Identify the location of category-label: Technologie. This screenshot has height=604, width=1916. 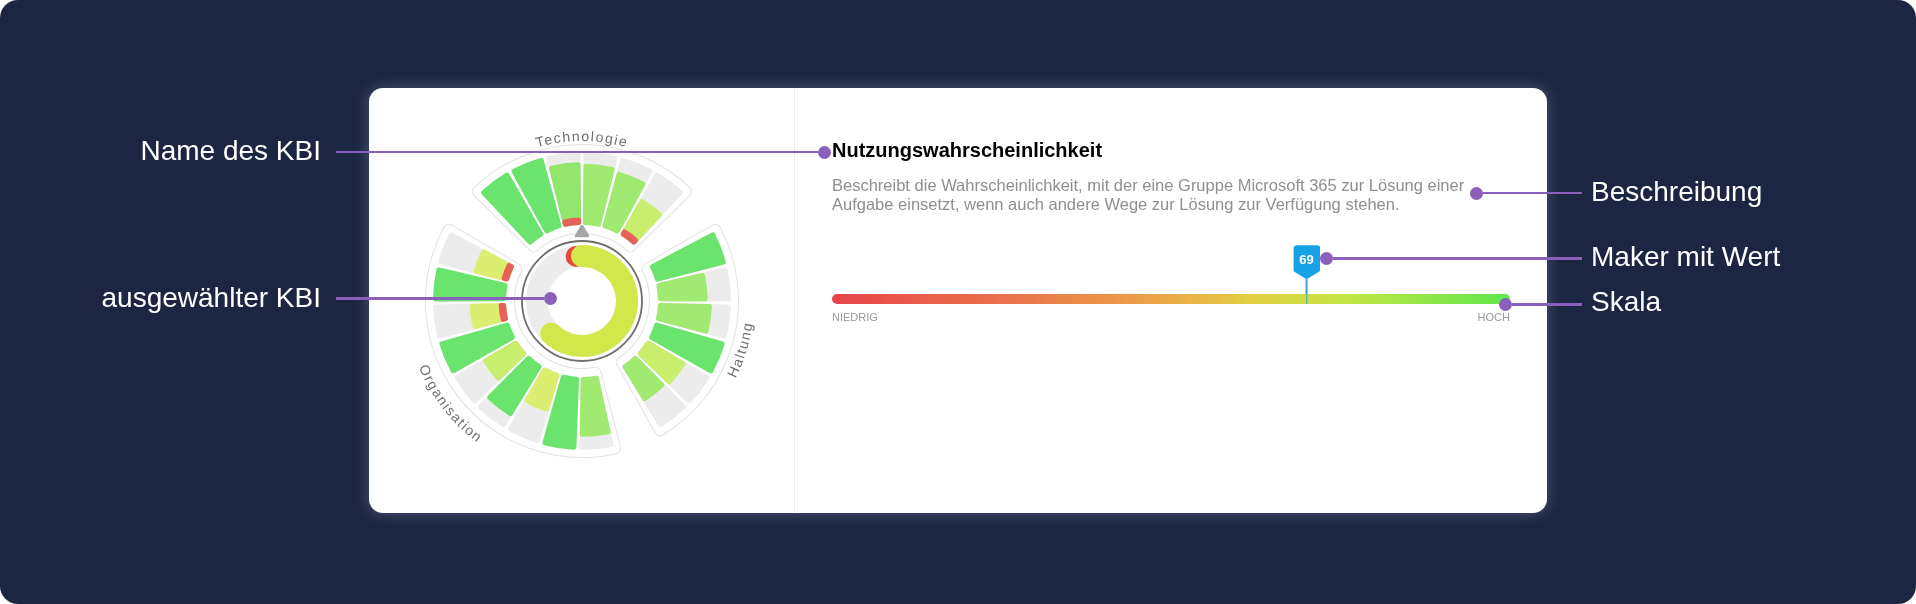
(581, 138).